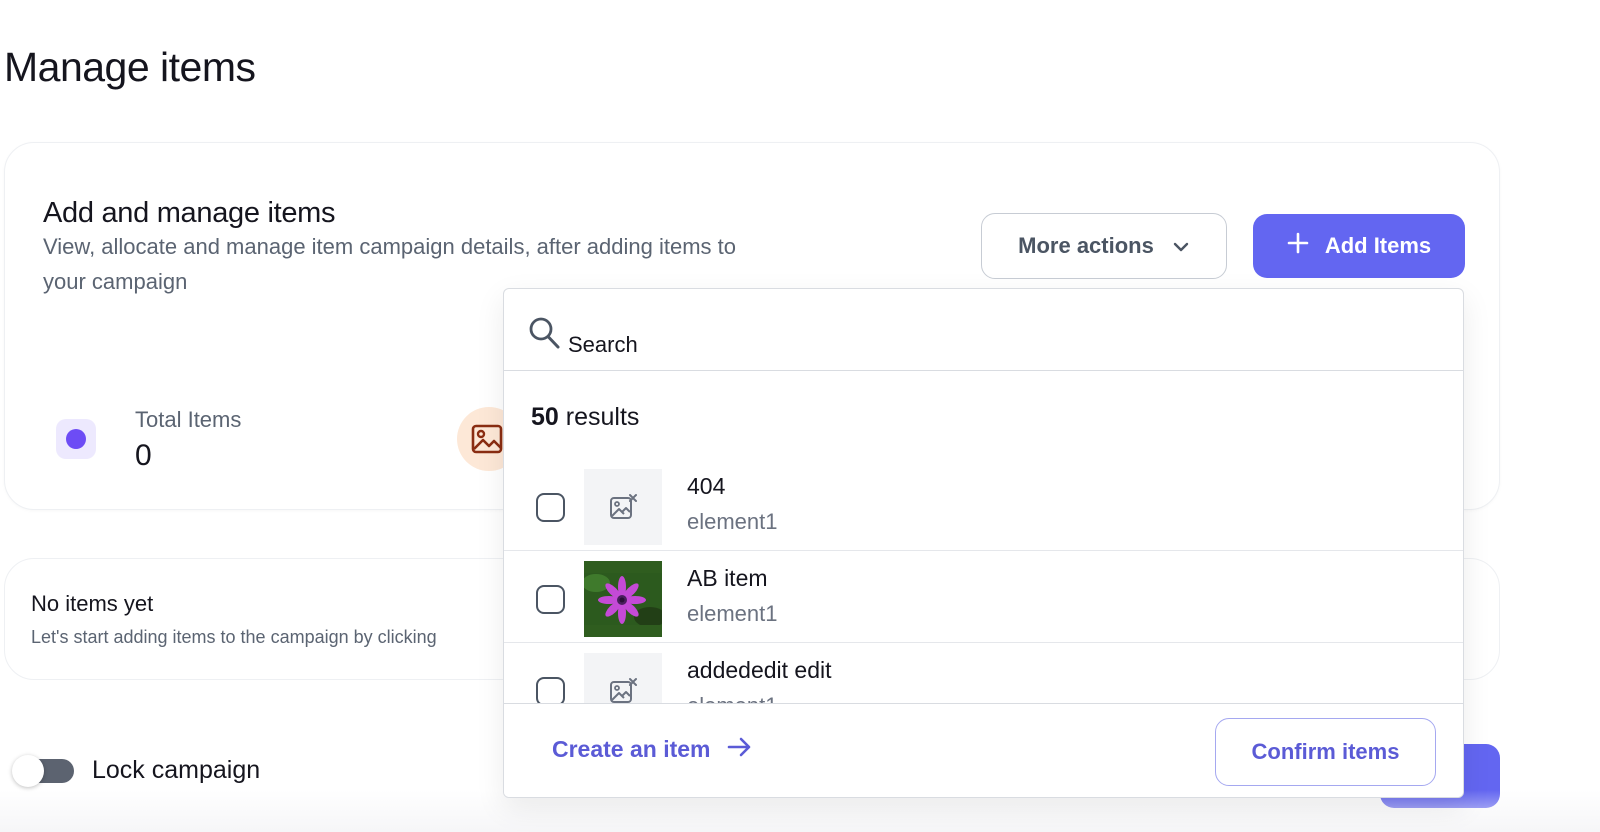  I want to click on create-item-link: Create an item, so click(652, 749).